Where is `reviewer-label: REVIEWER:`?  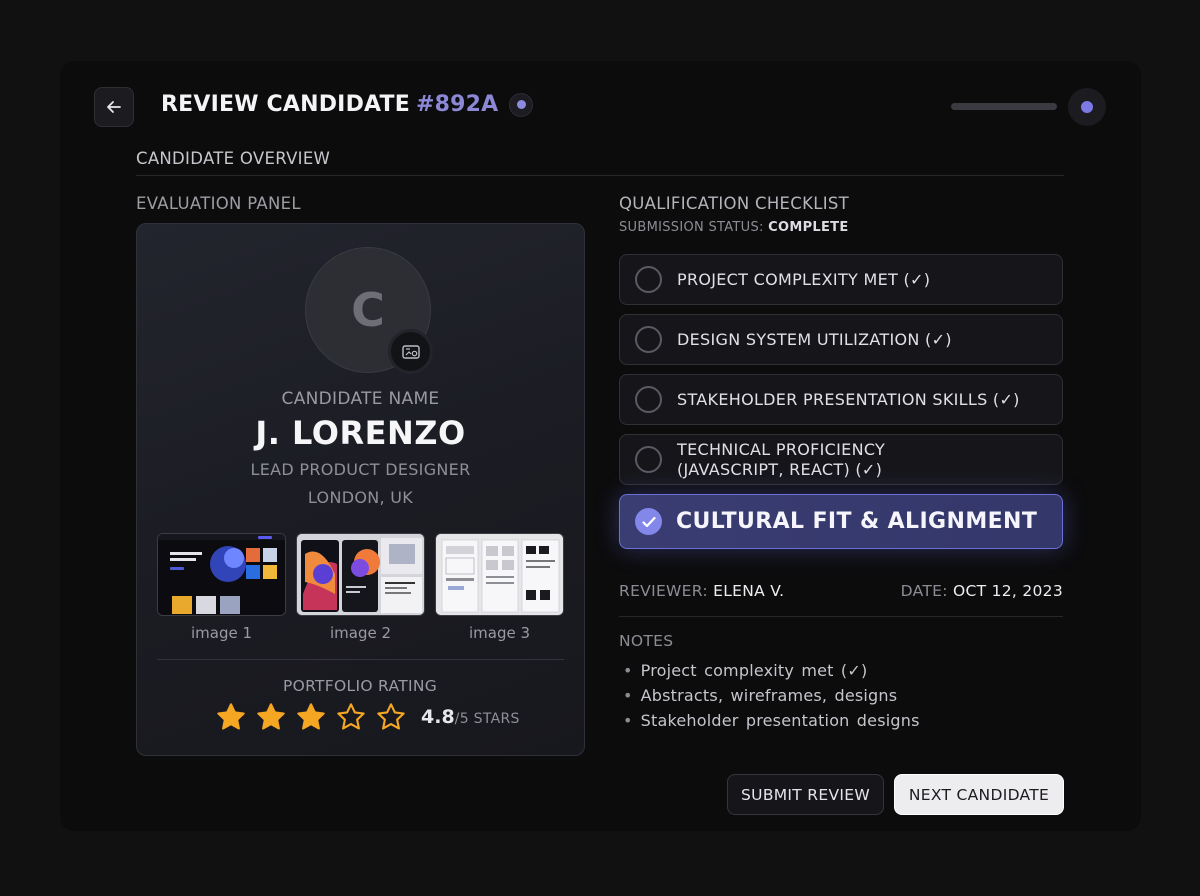 reviewer-label: REVIEWER: is located at coordinates (663, 591).